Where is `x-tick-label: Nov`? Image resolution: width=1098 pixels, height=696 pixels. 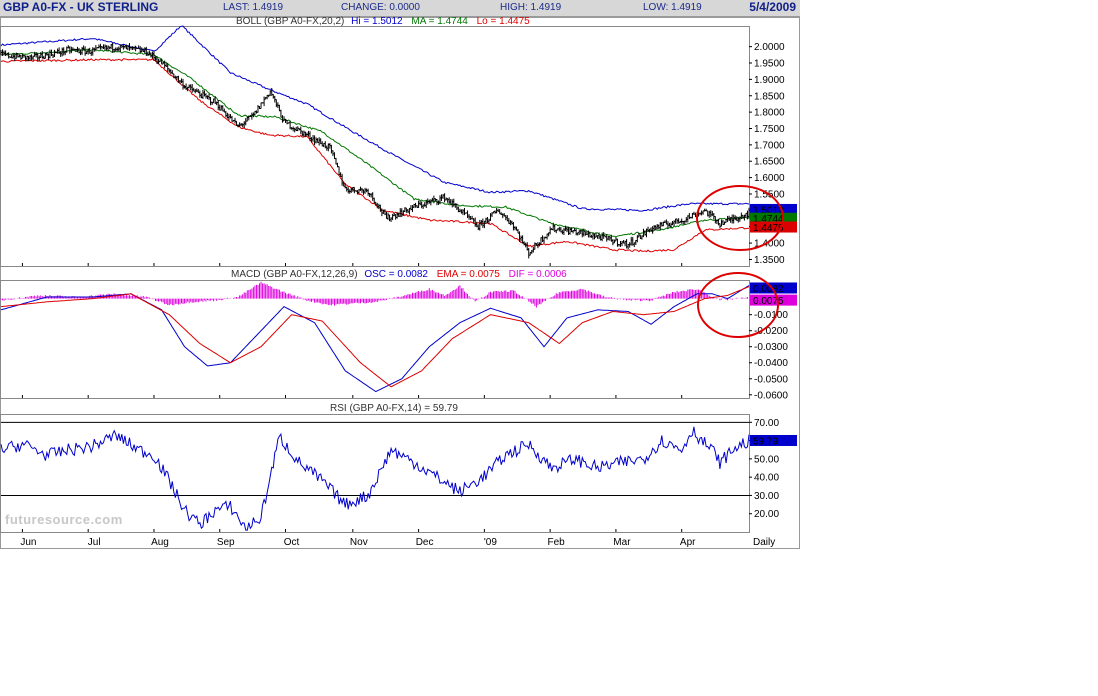
x-tick-label: Nov is located at coordinates (359, 542).